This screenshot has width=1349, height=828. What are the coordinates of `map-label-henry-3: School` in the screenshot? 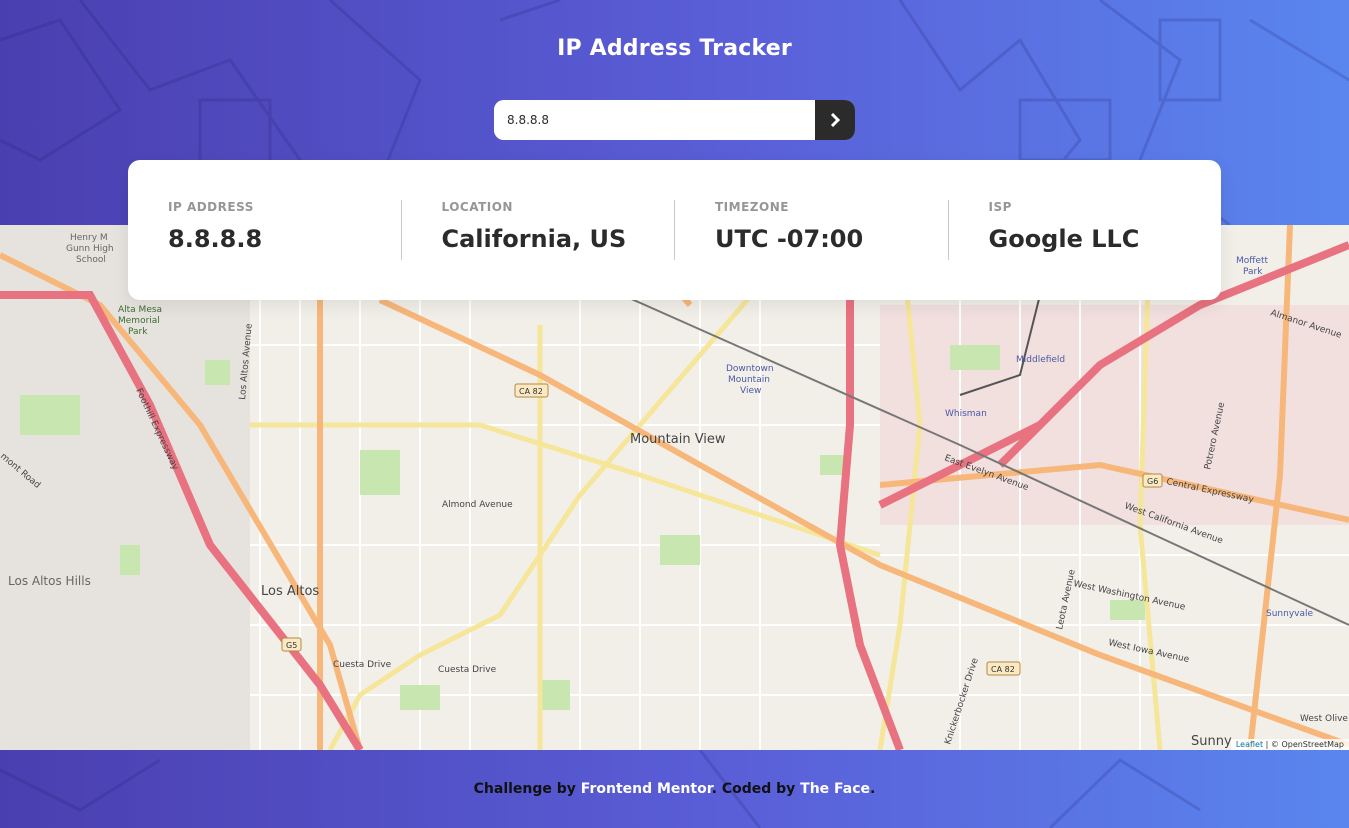 It's located at (91, 260).